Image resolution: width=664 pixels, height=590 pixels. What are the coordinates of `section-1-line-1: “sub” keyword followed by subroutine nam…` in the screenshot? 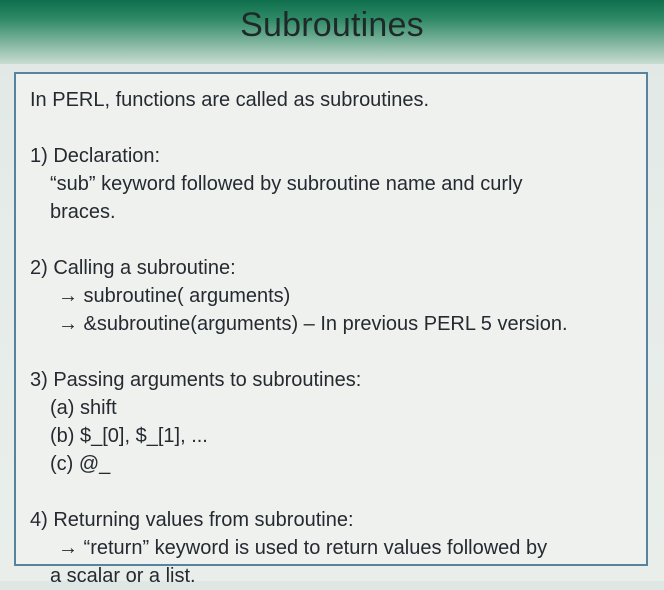 It's located at (286, 184).